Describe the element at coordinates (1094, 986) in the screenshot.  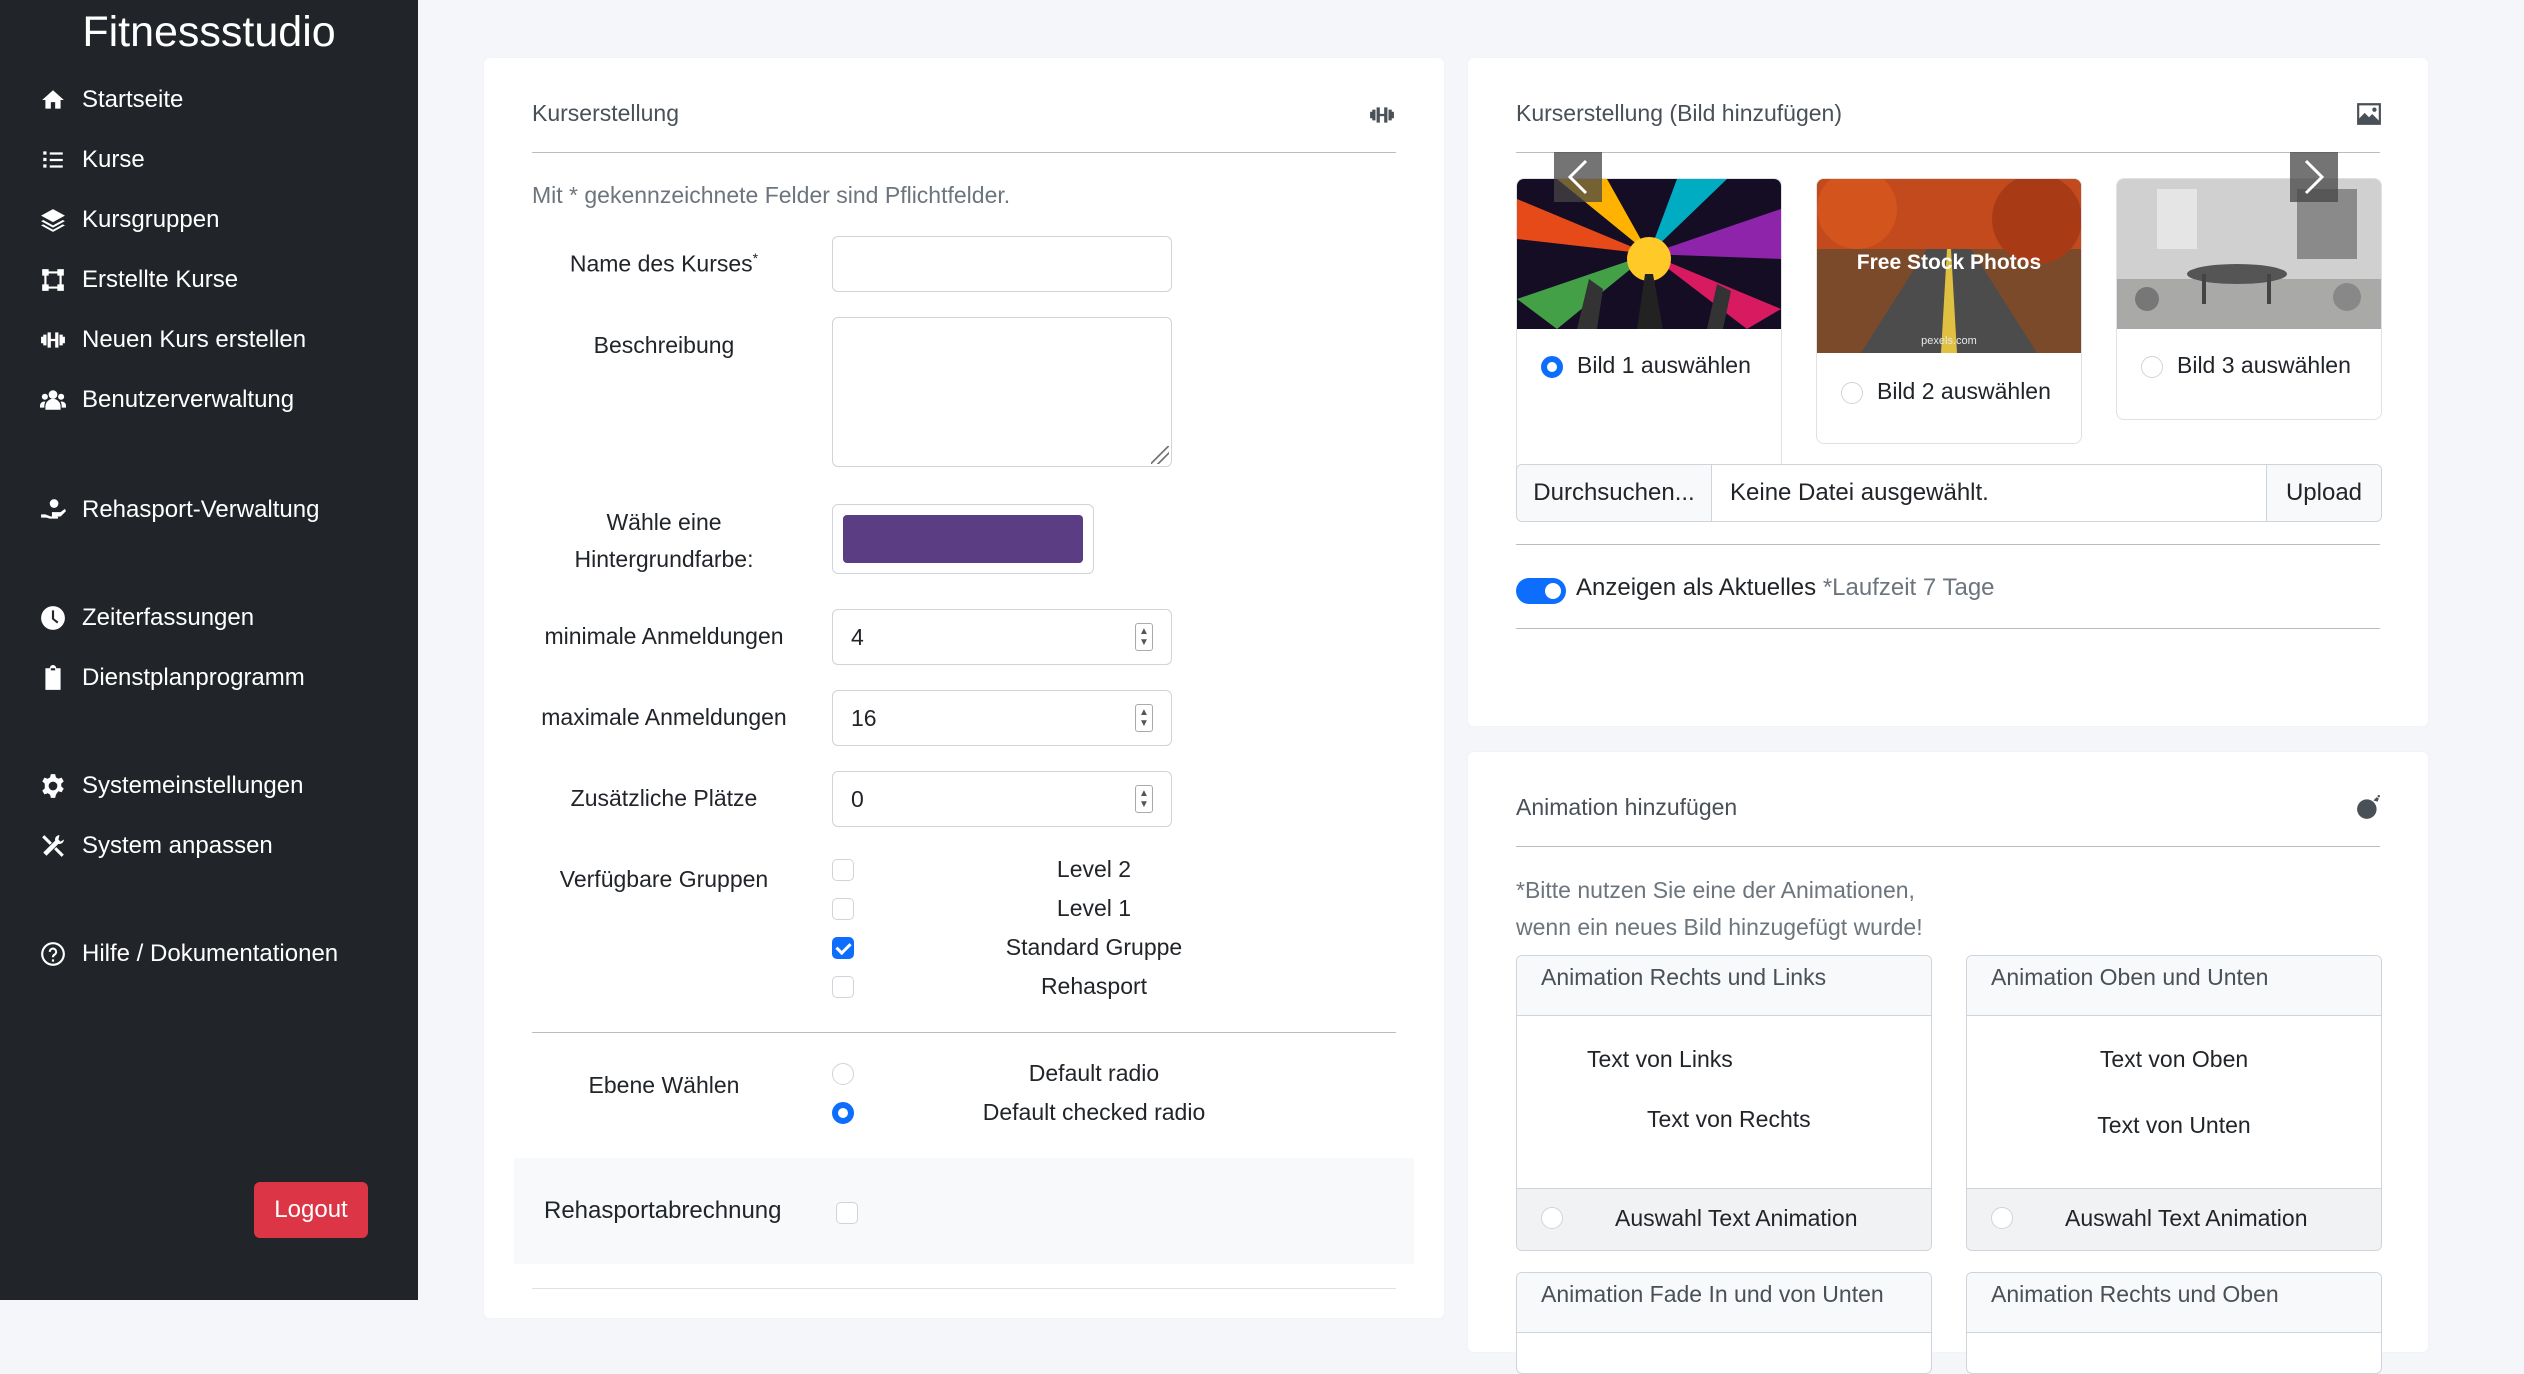
I see `group-label: Rehasport` at that location.